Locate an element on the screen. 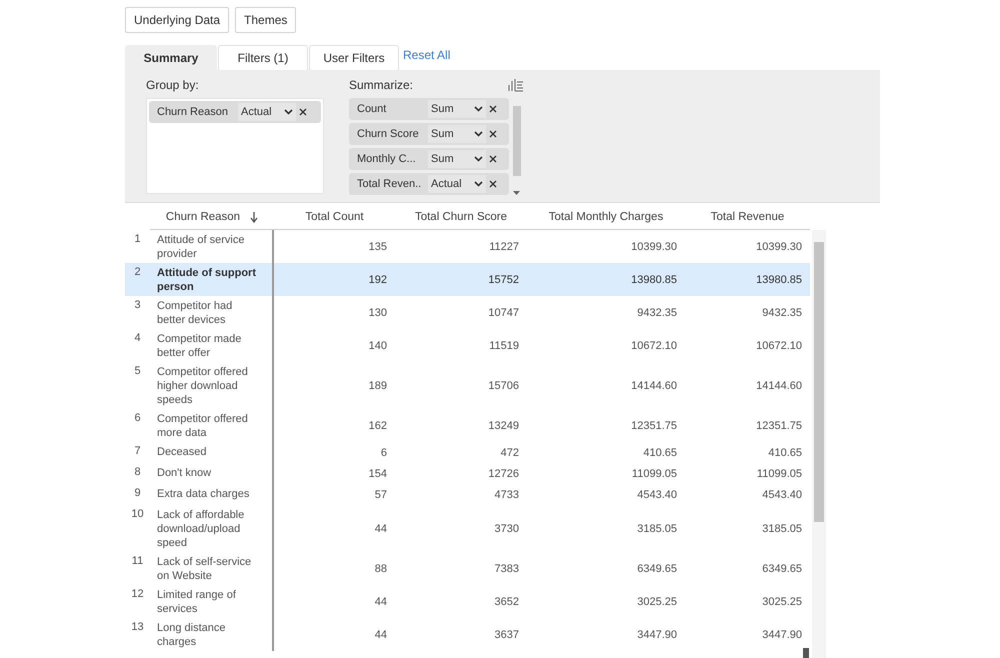 This screenshot has width=1000, height=658. chart-settings-icon is located at coordinates (516, 85).